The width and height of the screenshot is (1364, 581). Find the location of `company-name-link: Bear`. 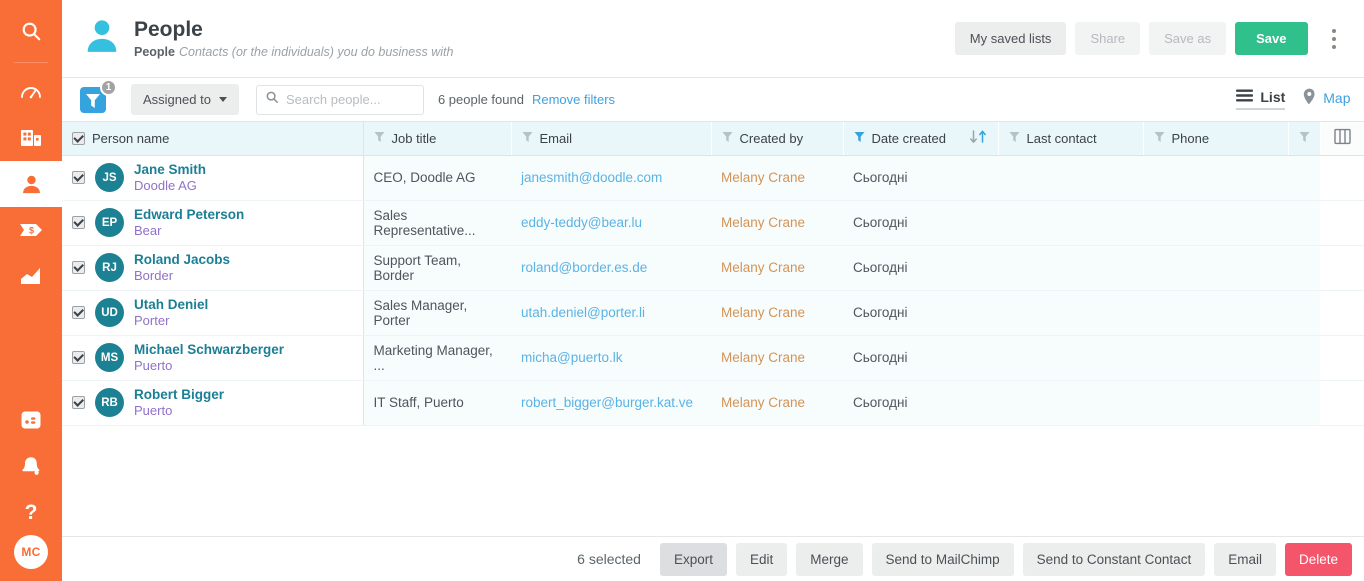

company-name-link: Bear is located at coordinates (189, 231).